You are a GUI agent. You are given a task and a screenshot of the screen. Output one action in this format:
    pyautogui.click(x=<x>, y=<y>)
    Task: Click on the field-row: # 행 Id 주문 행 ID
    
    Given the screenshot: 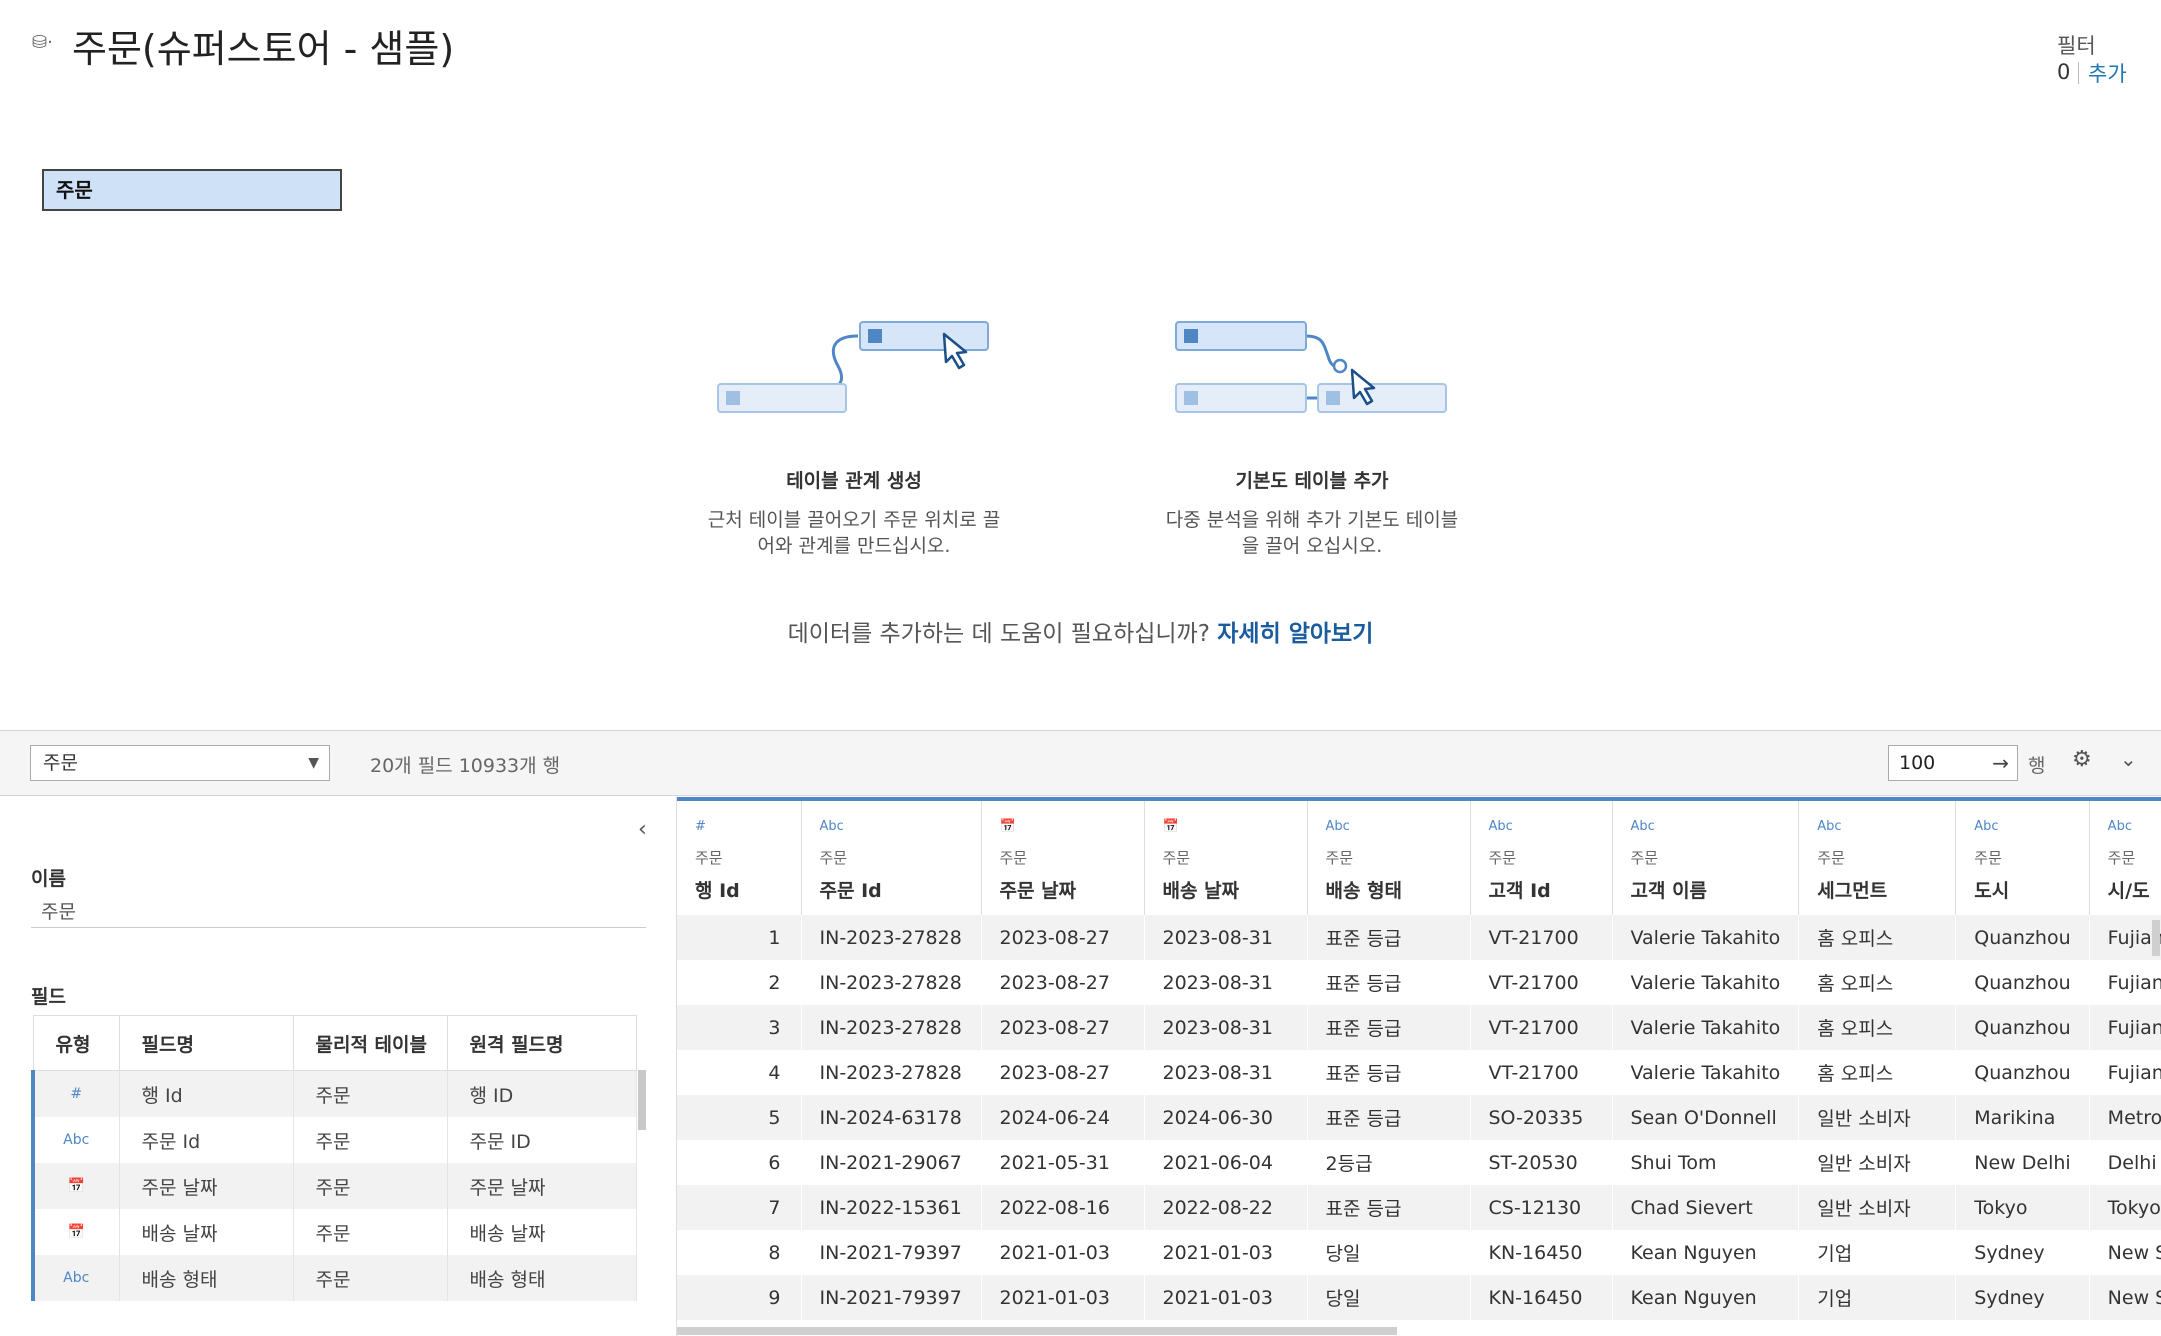 What is the action you would take?
    pyautogui.click(x=334, y=1093)
    